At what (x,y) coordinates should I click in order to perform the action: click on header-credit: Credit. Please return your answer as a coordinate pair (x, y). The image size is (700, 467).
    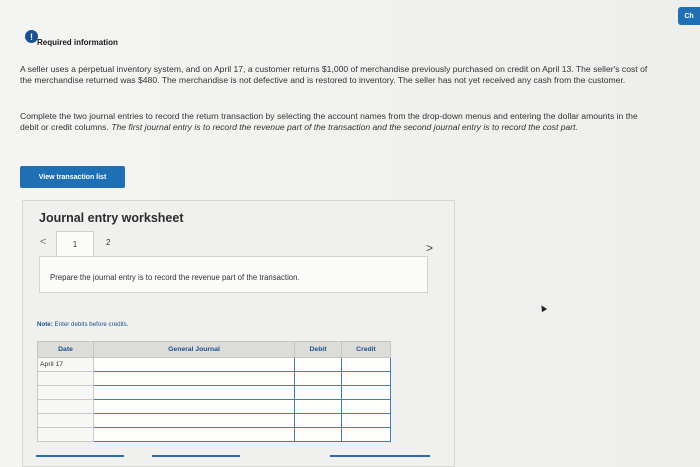
    Looking at the image, I should click on (366, 349).